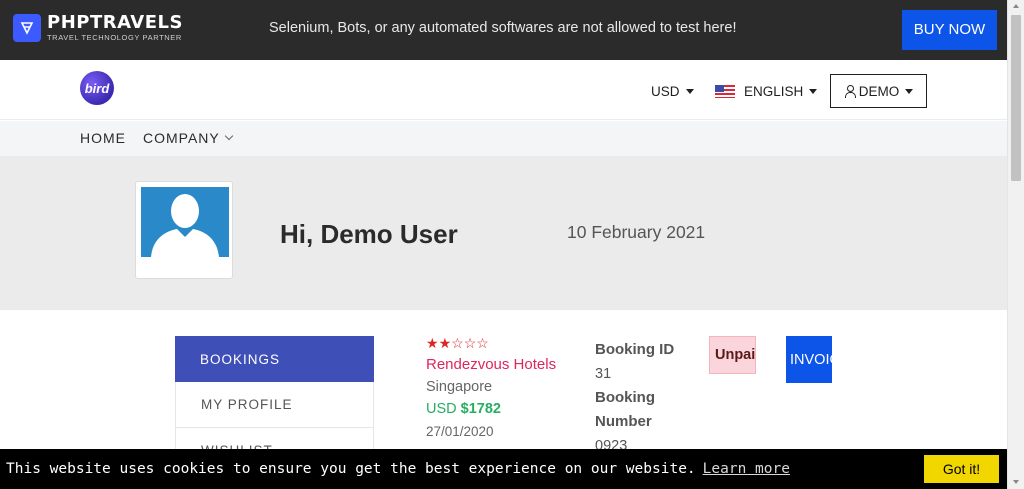 The width and height of the screenshot is (1024, 489). Describe the element at coordinates (460, 431) in the screenshot. I see `booking-date: 27/01/2020` at that location.